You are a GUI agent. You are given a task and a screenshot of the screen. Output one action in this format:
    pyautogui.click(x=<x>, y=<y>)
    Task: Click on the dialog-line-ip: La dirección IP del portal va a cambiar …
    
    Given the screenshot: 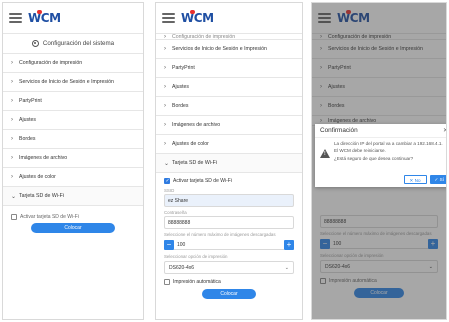 What is the action you would take?
    pyautogui.click(x=388, y=143)
    